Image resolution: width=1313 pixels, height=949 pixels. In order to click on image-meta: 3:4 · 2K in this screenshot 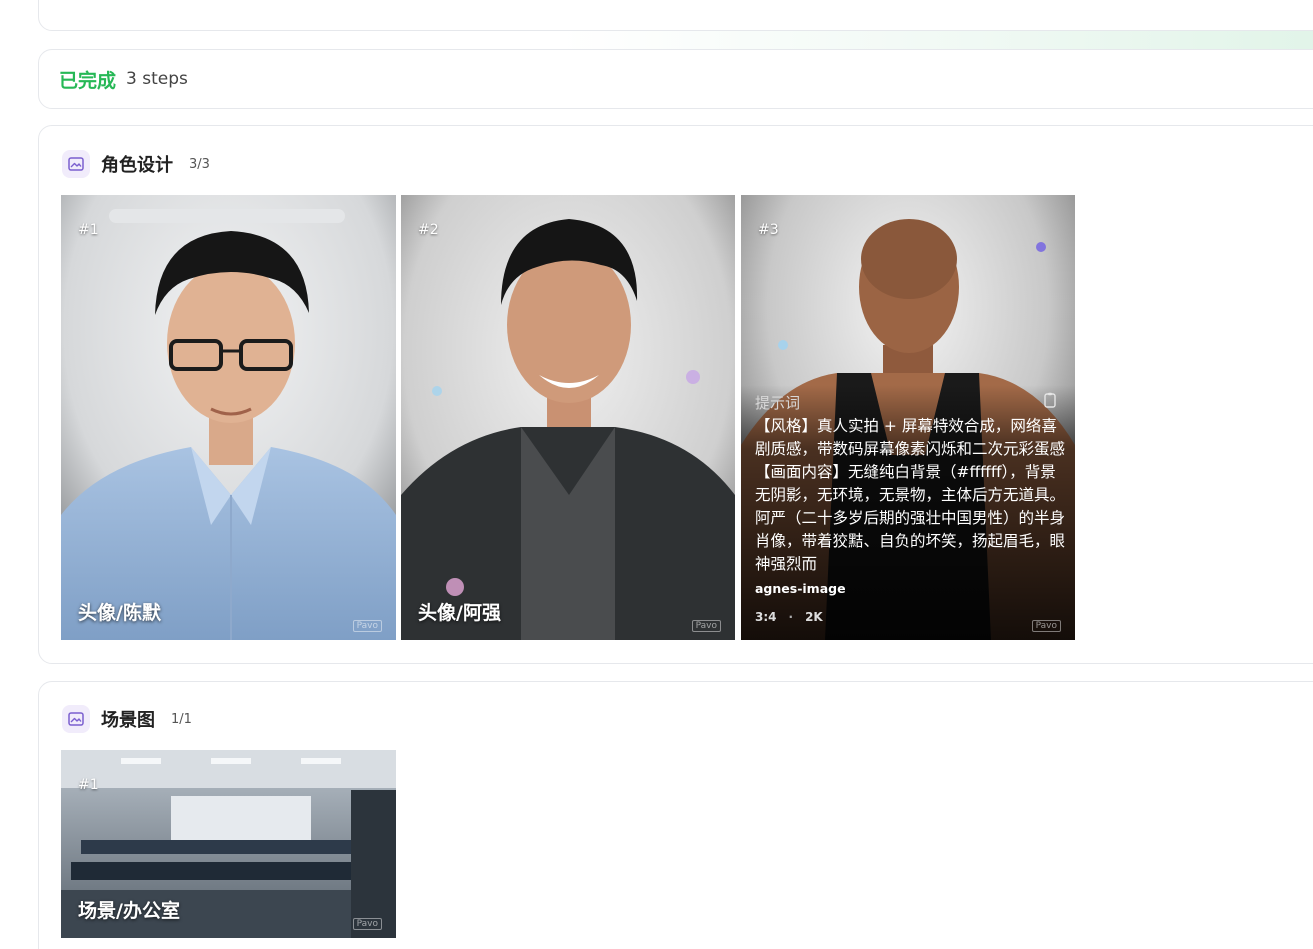, I will do `click(789, 617)`.